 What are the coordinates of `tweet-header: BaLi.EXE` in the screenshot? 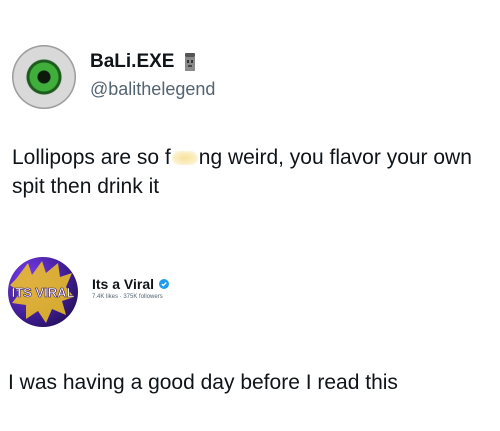 It's located at (144, 62).